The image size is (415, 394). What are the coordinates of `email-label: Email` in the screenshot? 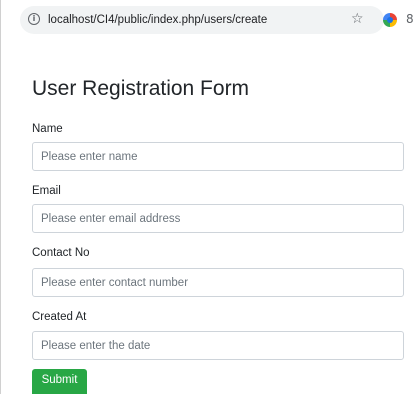 It's located at (46, 191).